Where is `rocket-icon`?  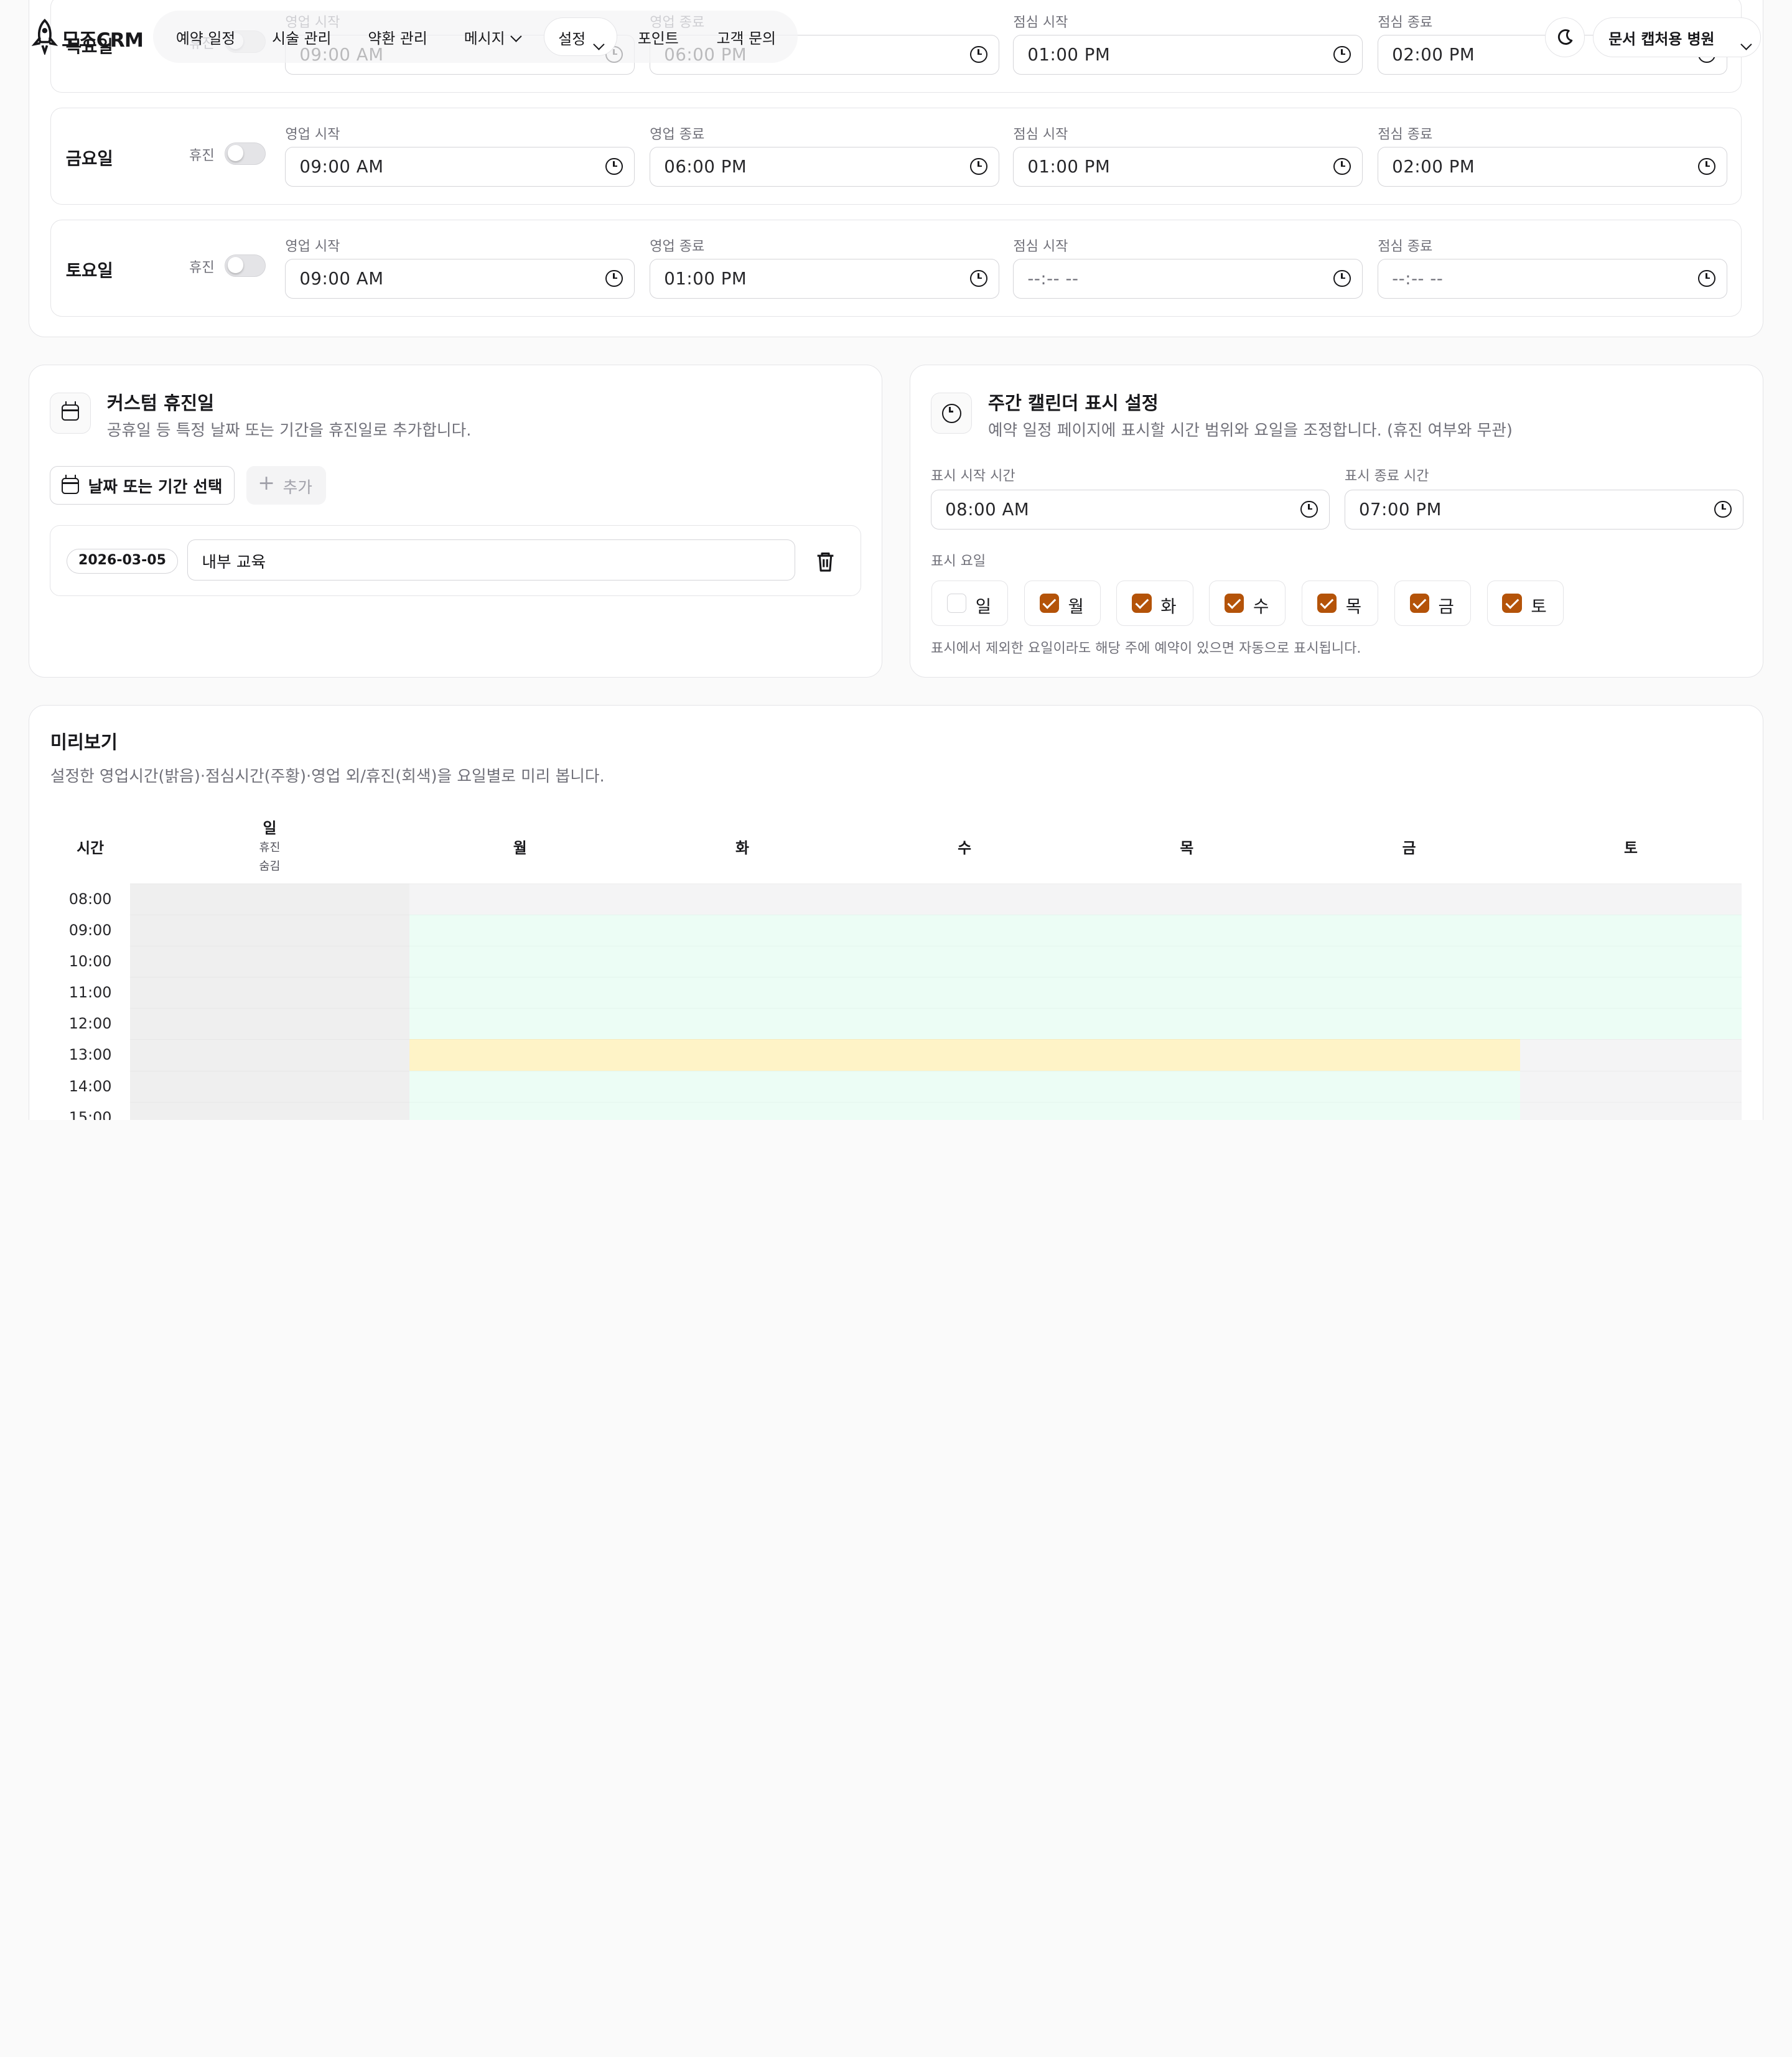
rocket-icon is located at coordinates (44, 37).